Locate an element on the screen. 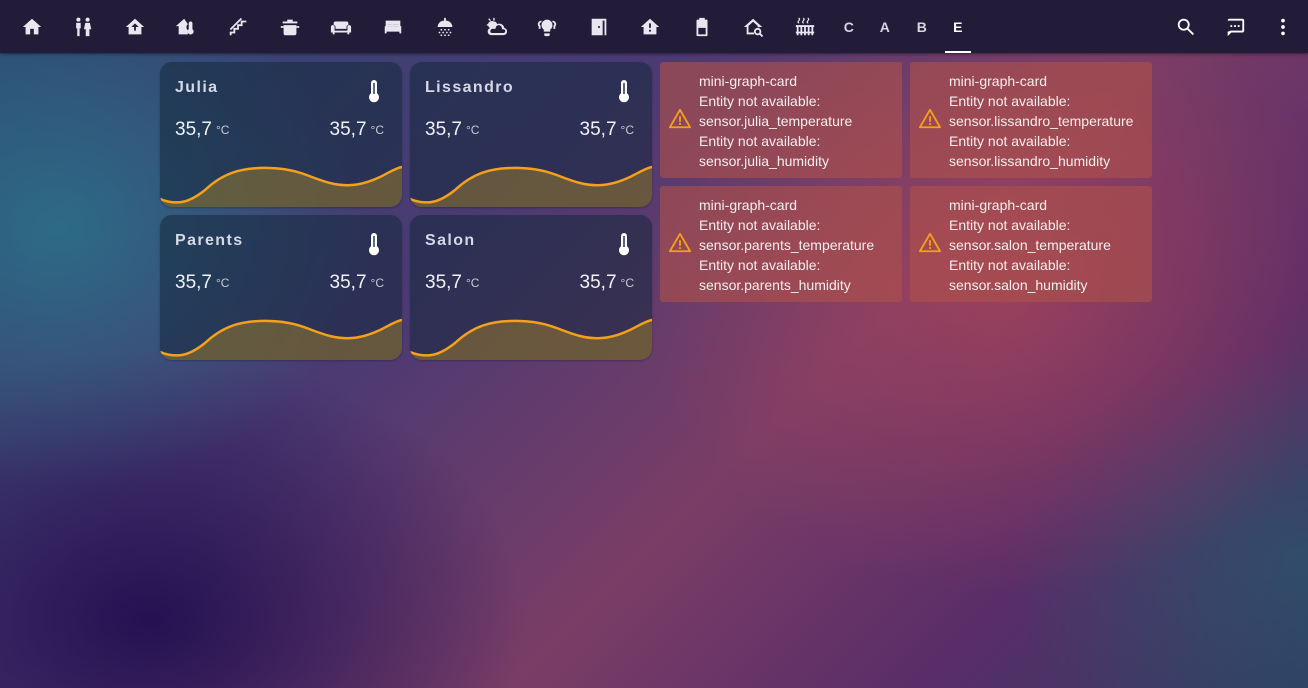 Image resolution: width=1308 pixels, height=688 pixels. lightbulb-group-icon is located at coordinates (547, 27).